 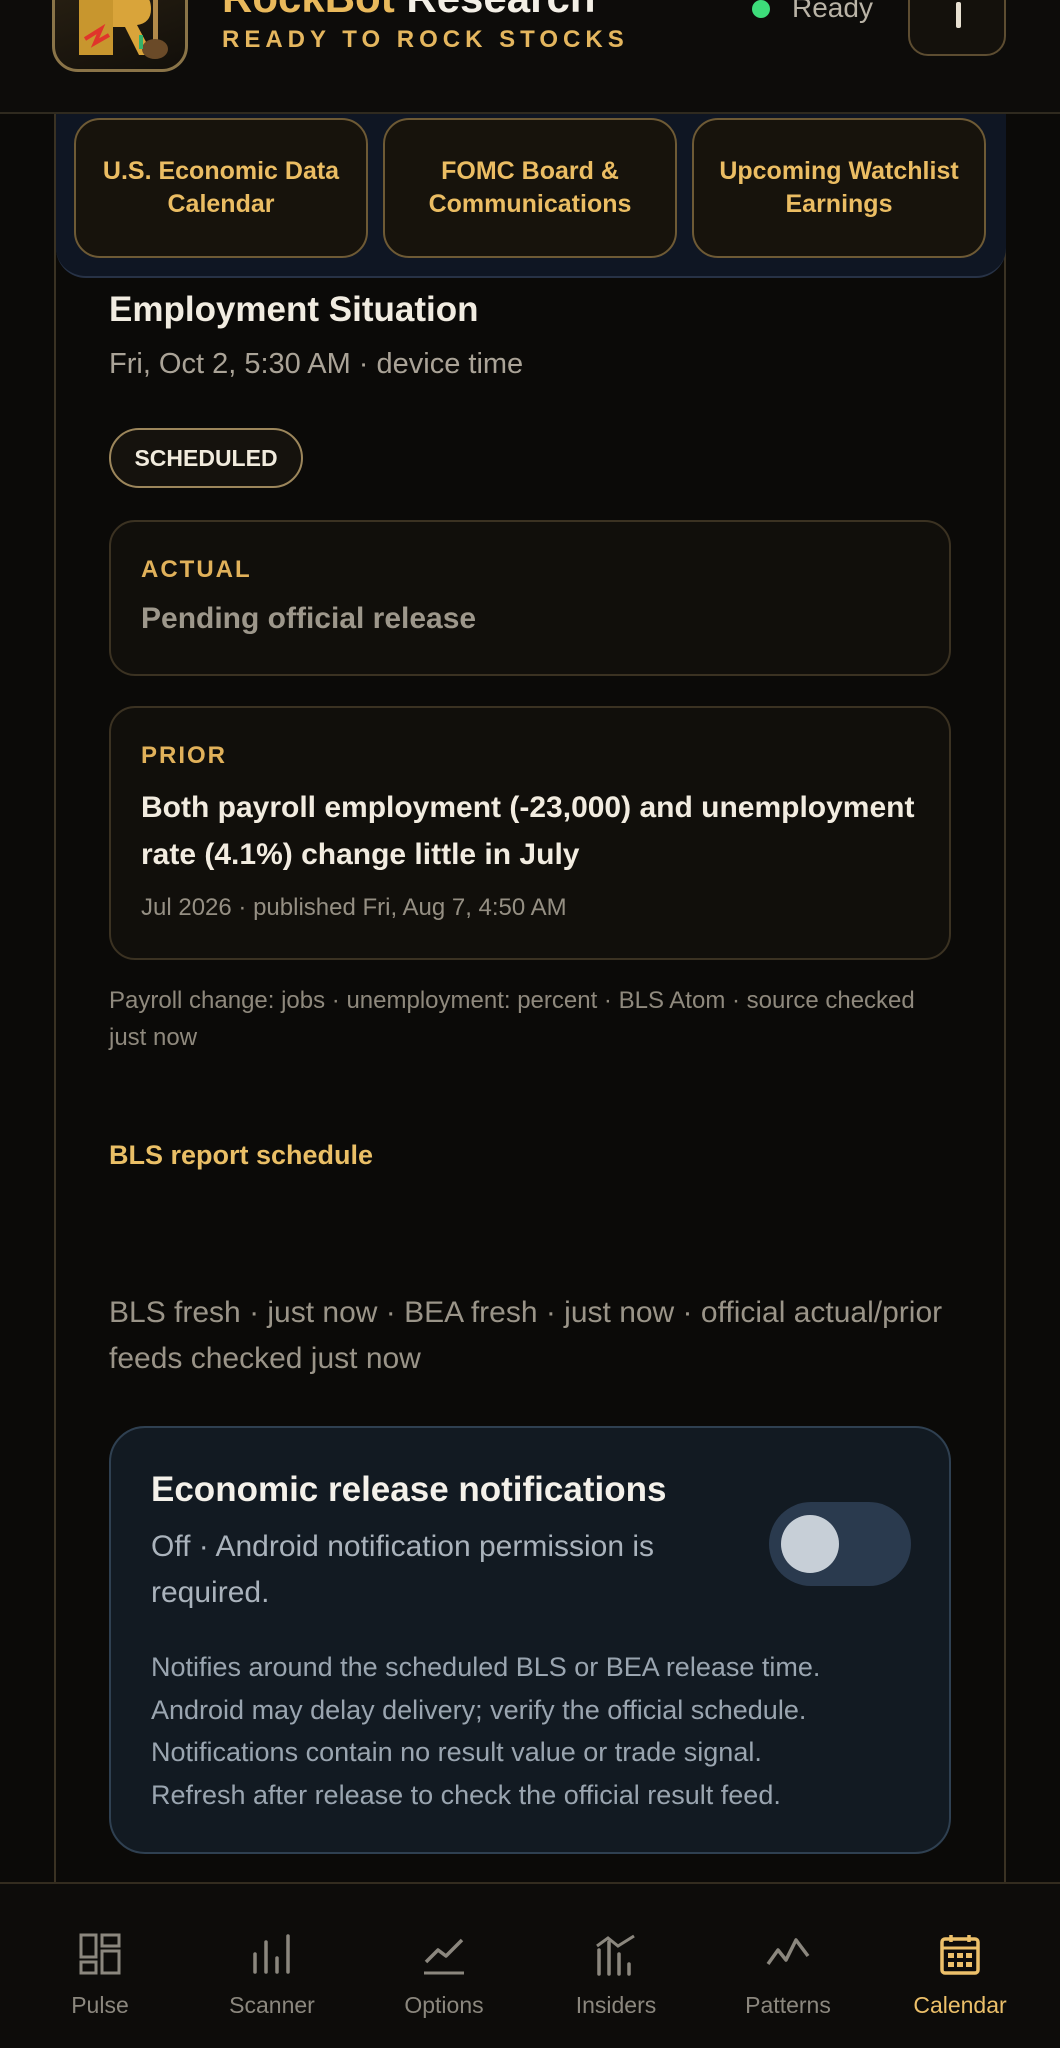 What do you see at coordinates (832, 11) in the screenshot?
I see `status-text: Ready` at bounding box center [832, 11].